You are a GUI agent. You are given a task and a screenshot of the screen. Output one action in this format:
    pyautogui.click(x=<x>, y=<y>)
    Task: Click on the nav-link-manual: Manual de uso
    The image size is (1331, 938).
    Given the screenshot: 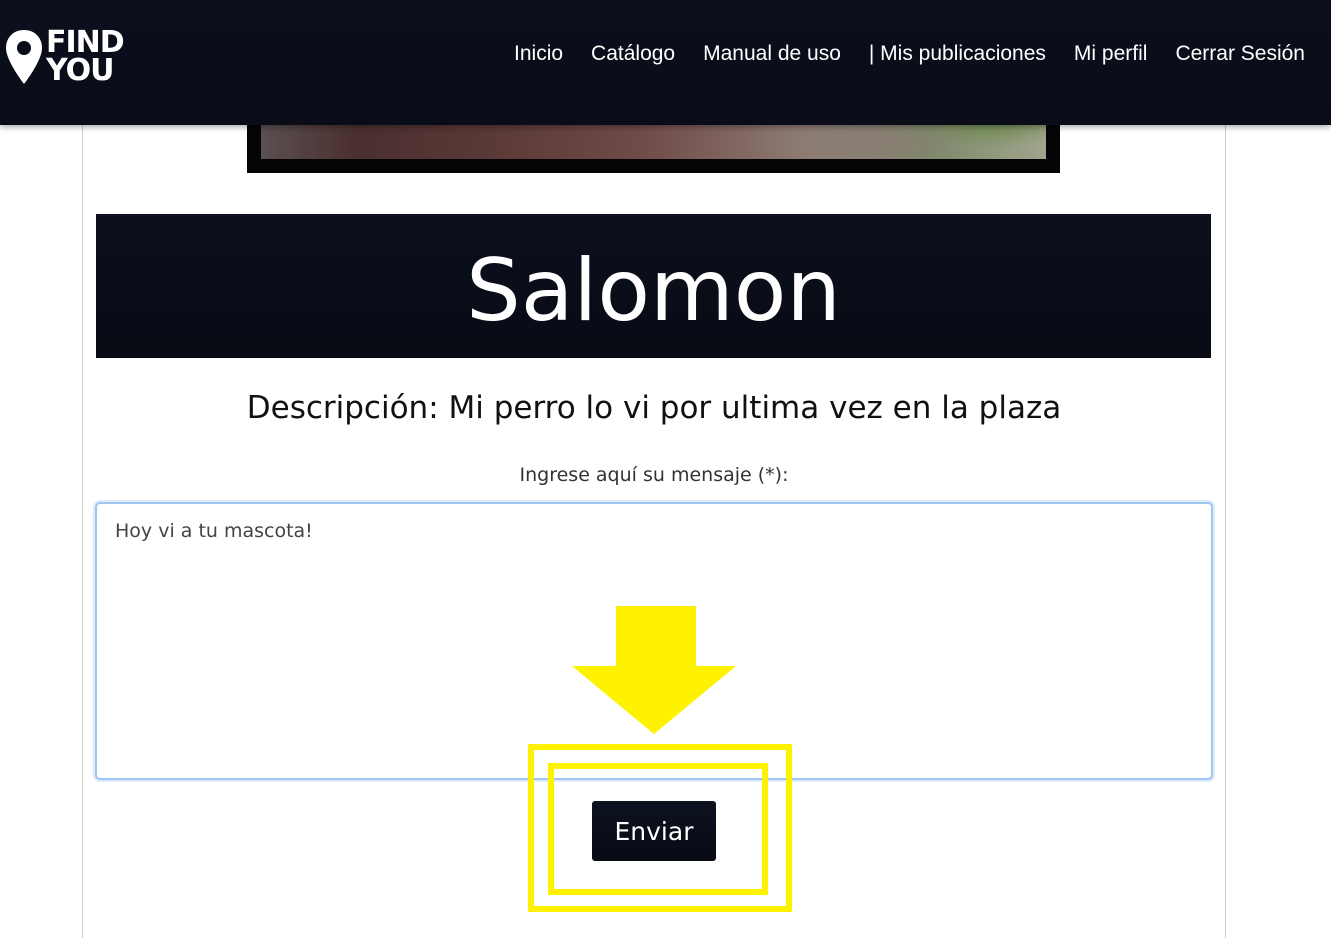 What is the action you would take?
    pyautogui.click(x=772, y=54)
    